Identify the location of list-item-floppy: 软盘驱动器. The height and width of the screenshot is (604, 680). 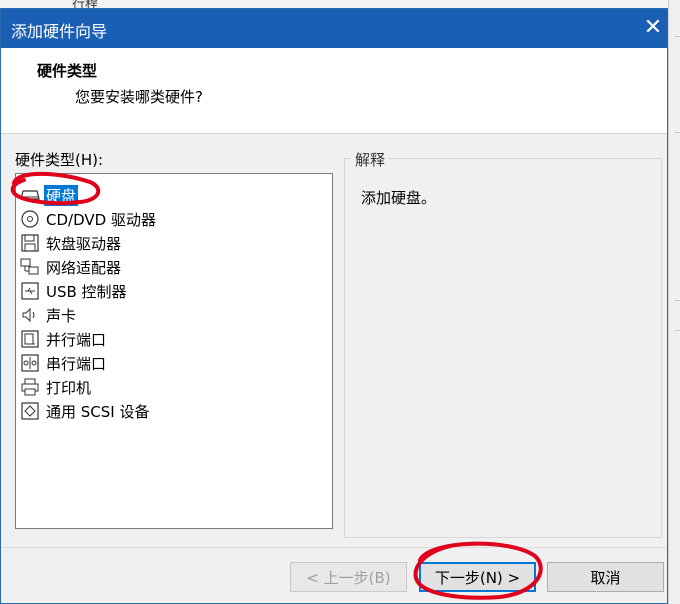
(71, 243).